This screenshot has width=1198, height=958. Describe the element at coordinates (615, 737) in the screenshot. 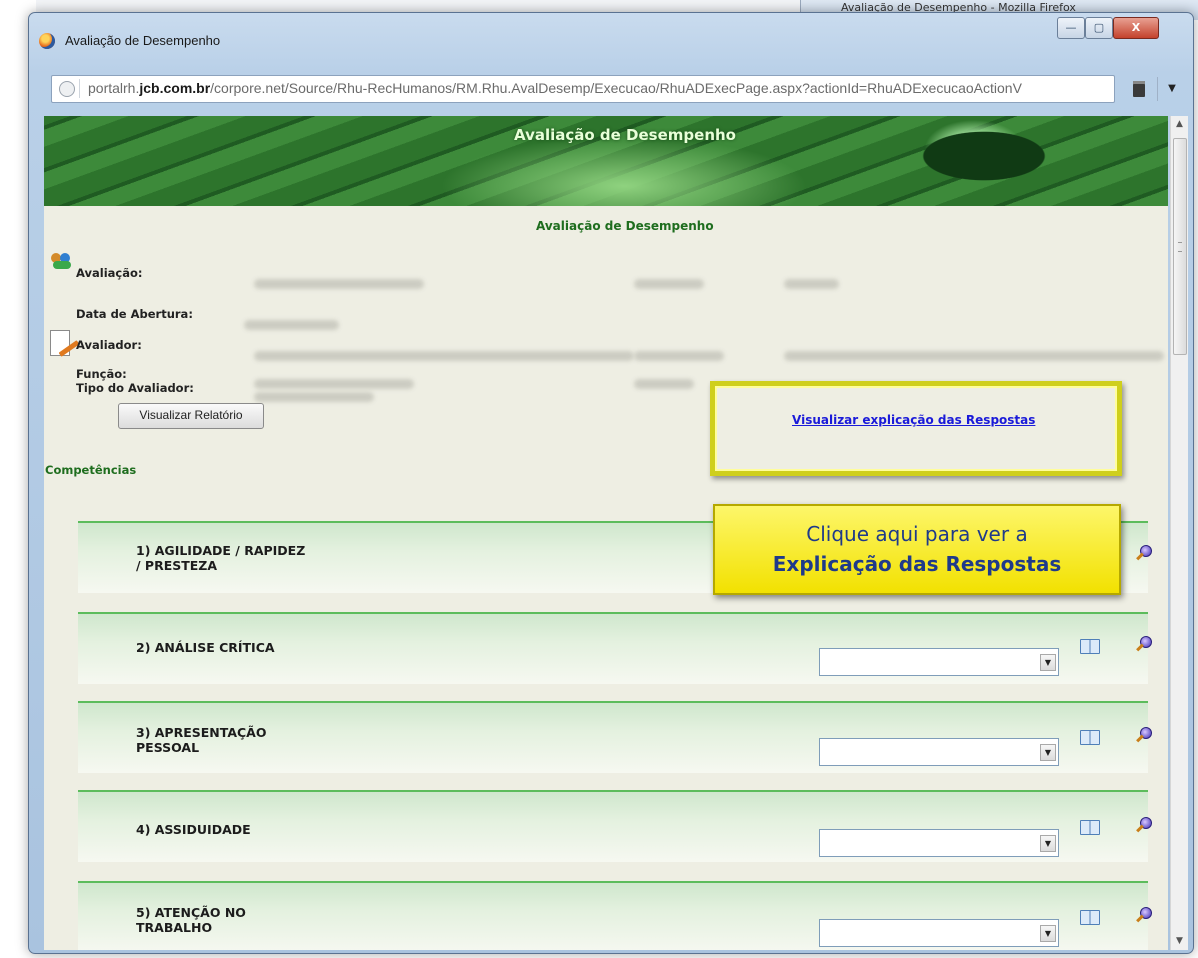

I see `competency-row-3: 3) APRESENTAÇÃO PESSOAL ▼` at that location.